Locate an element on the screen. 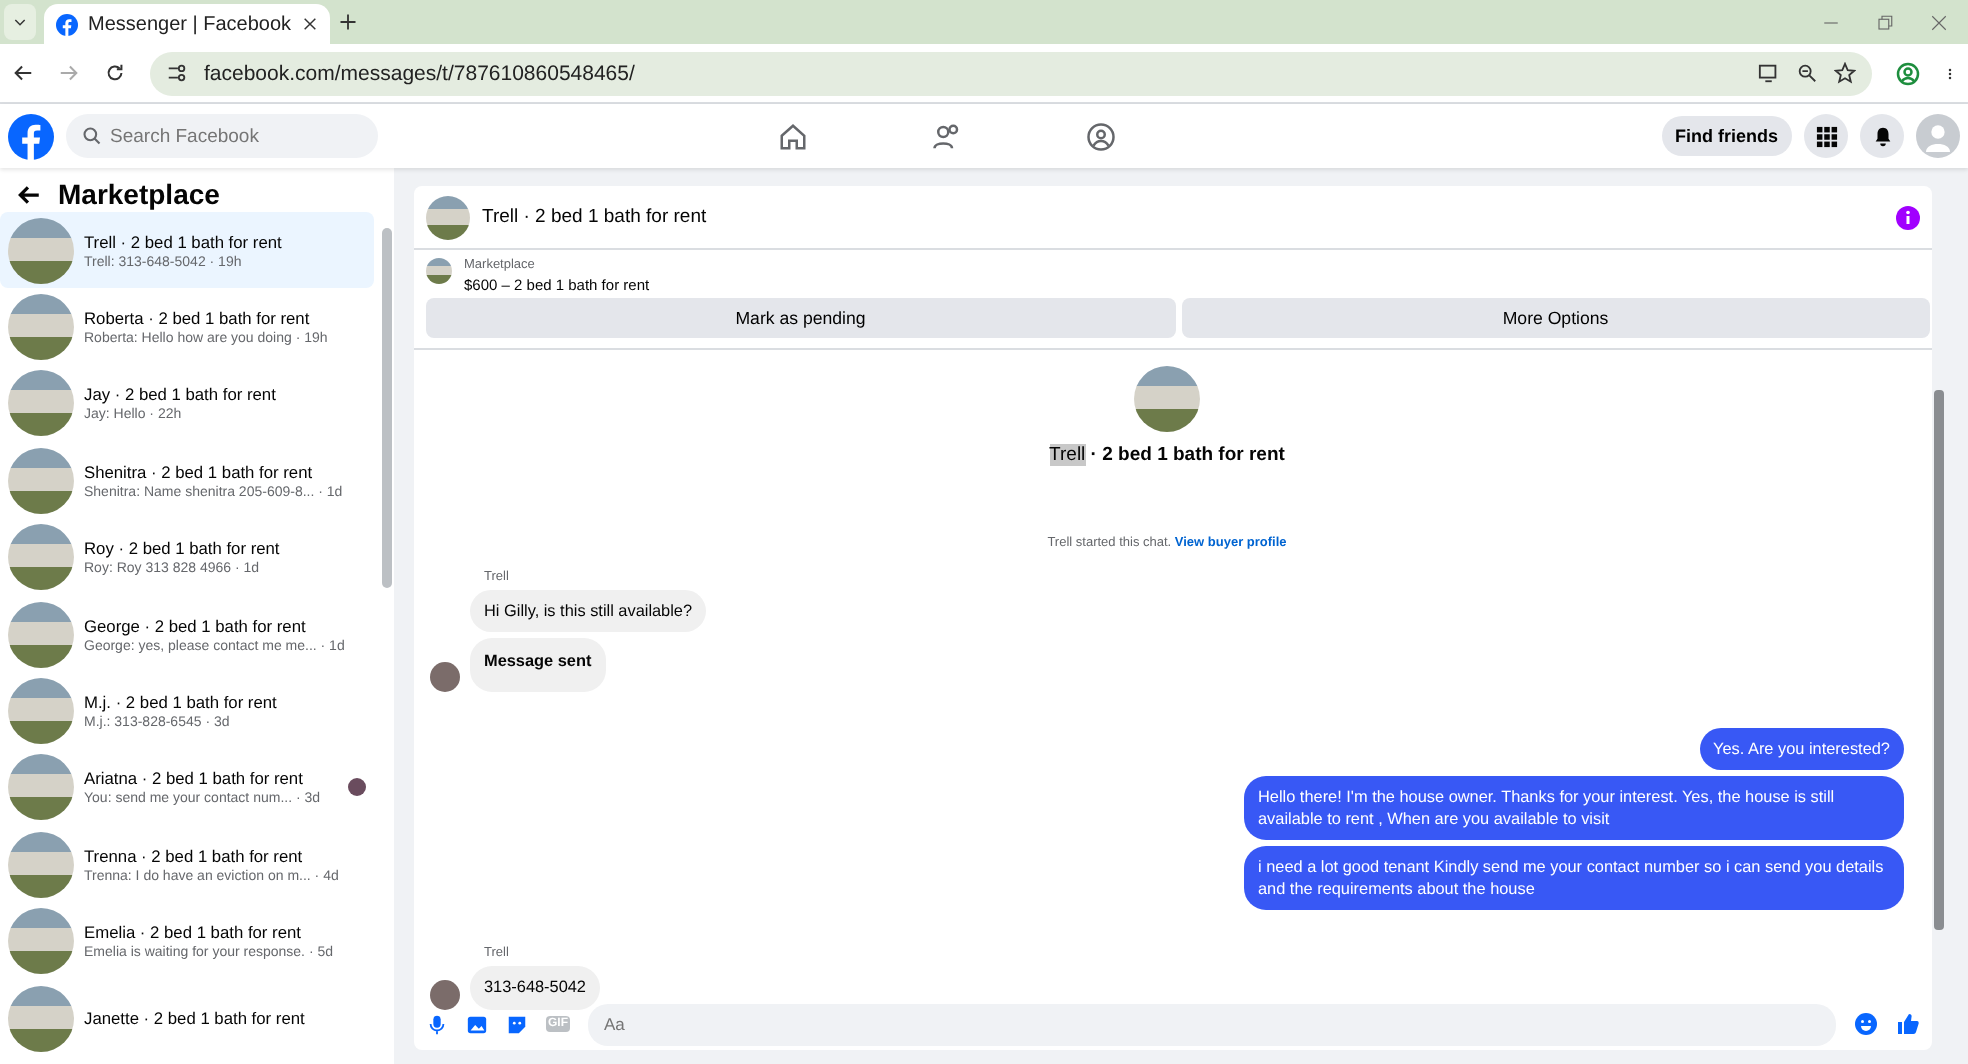  emoji-icon is located at coordinates (1866, 1024).